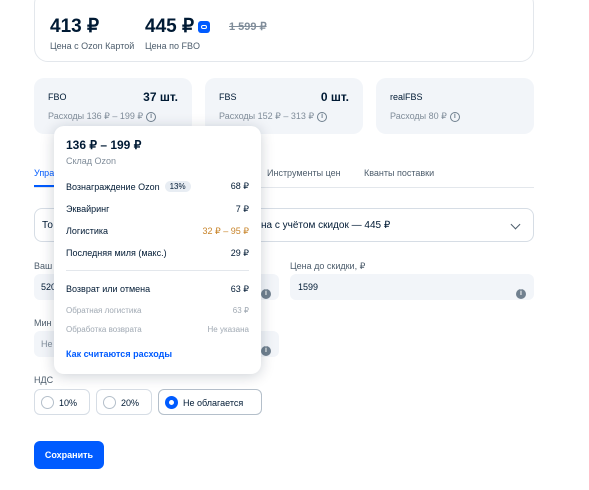 The width and height of the screenshot is (589, 490). Describe the element at coordinates (68, 403) in the screenshot. I see `vat-option-label: 10%` at that location.